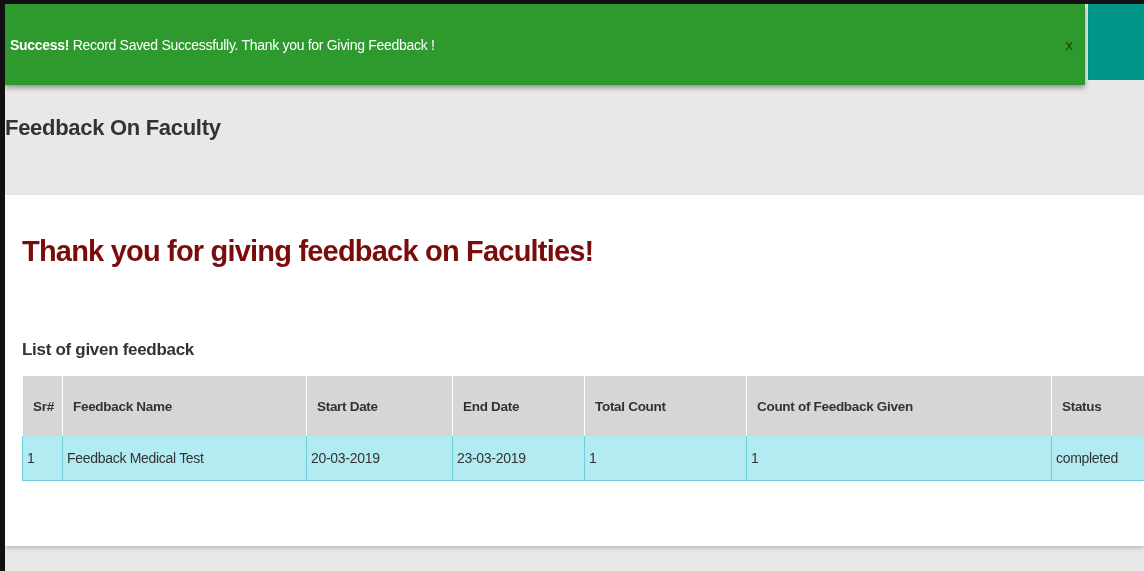 The image size is (1144, 571). I want to click on column-header: Count of Feedback Given, so click(899, 406).